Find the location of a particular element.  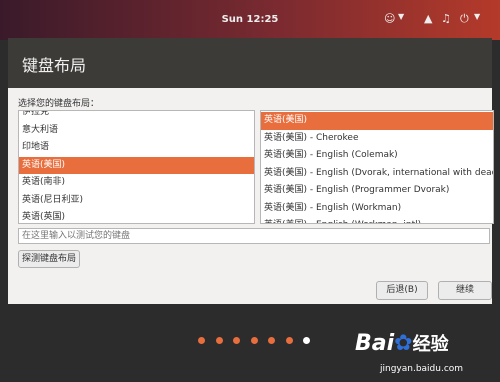

watermark-brand: Bai is located at coordinates (375, 343).